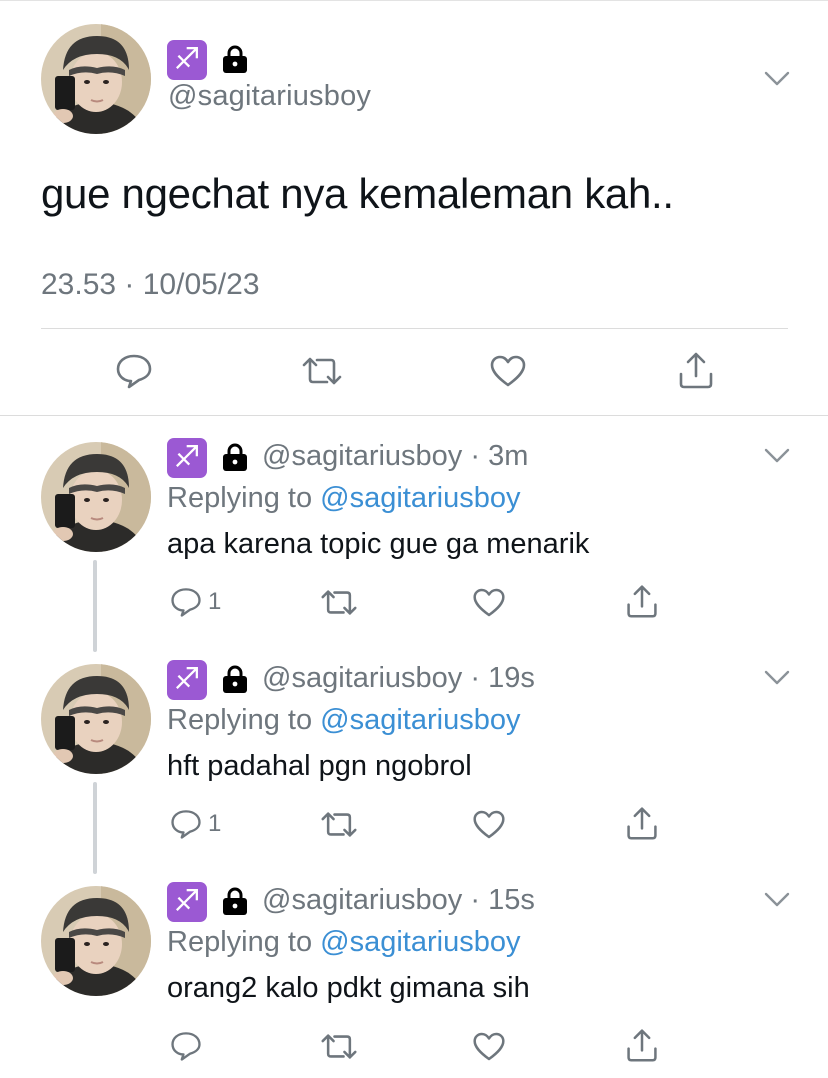 This screenshot has height=1078, width=828. I want to click on reply-header: @sagitariusboy · 19s, so click(398, 678).